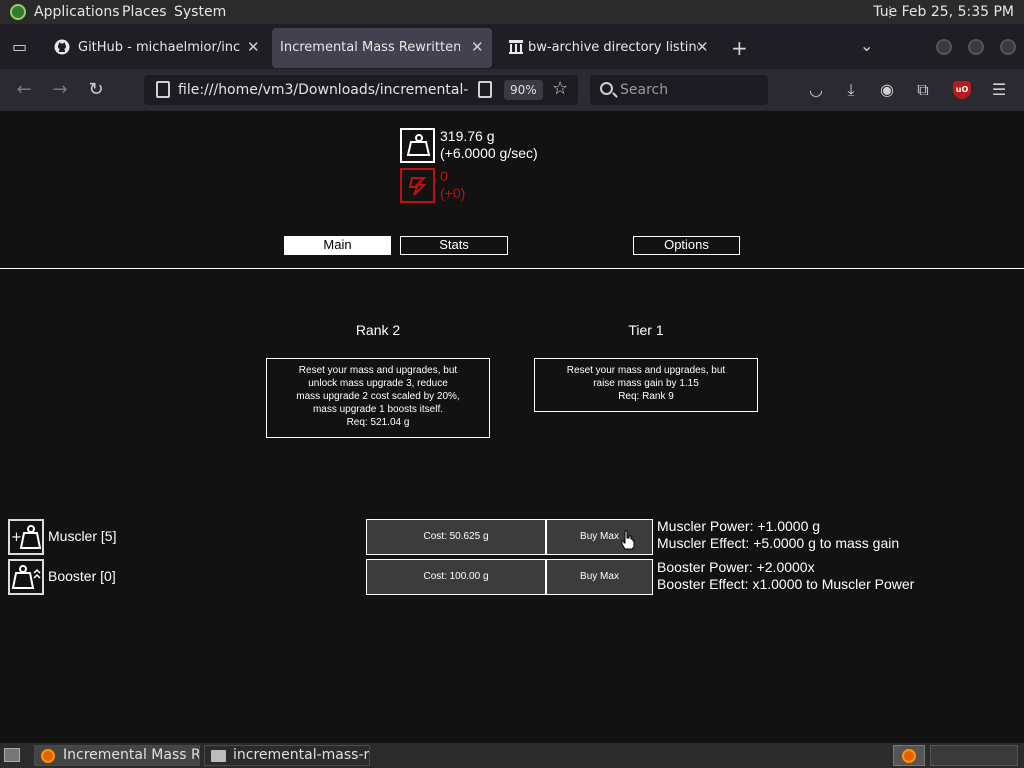 The image size is (1024, 768). I want to click on muscler-effect: Muscler Effect: +5.0000 g to mass gain, so click(778, 543).